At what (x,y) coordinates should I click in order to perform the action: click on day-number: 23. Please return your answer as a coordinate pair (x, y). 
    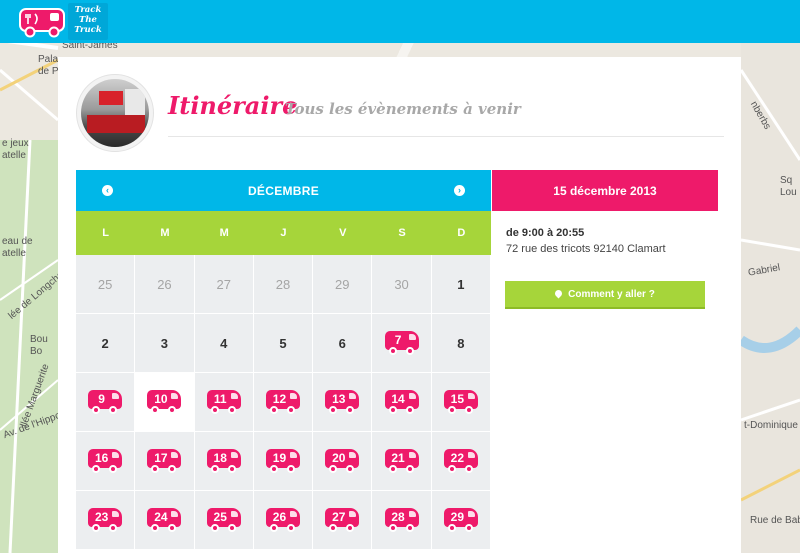
    Looking at the image, I should click on (101, 517).